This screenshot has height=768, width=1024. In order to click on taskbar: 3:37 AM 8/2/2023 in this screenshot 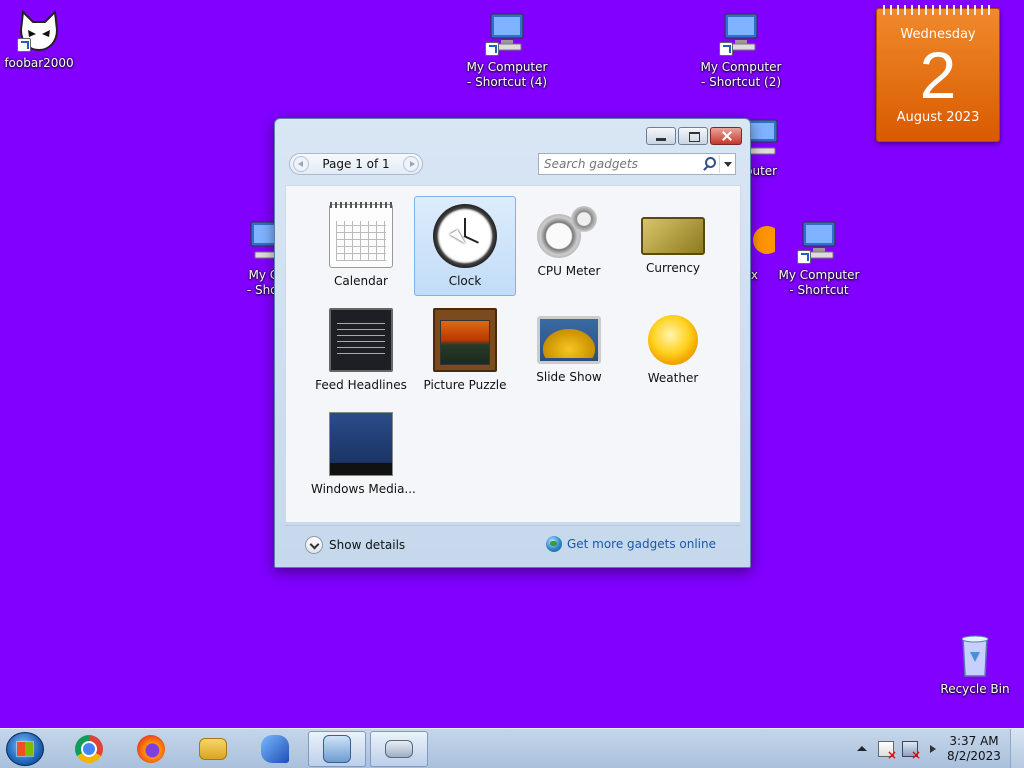, I will do `click(512, 748)`.